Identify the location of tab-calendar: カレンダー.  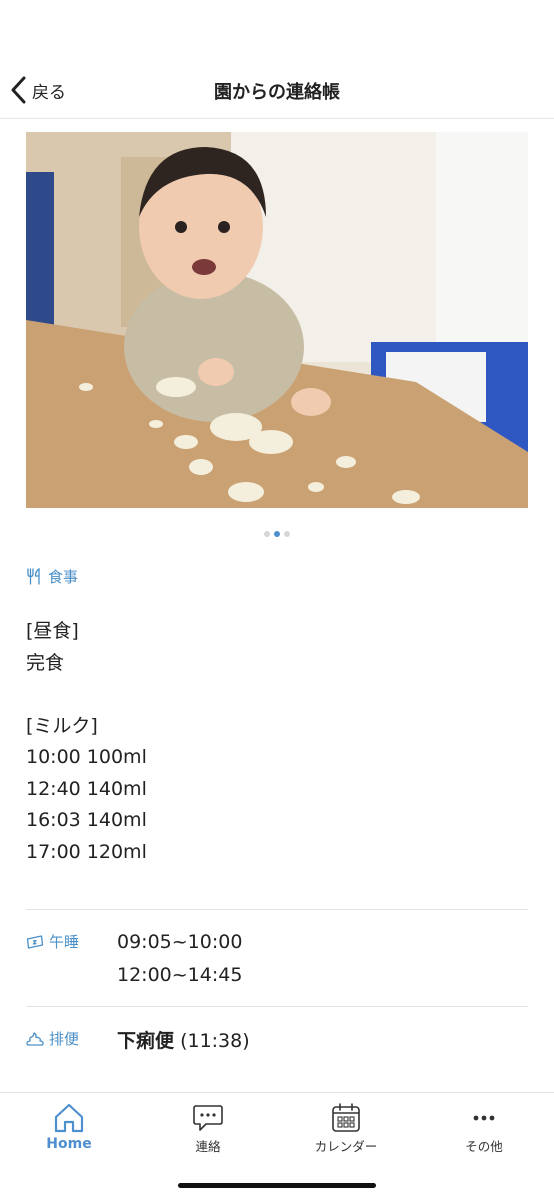
(346, 1129).